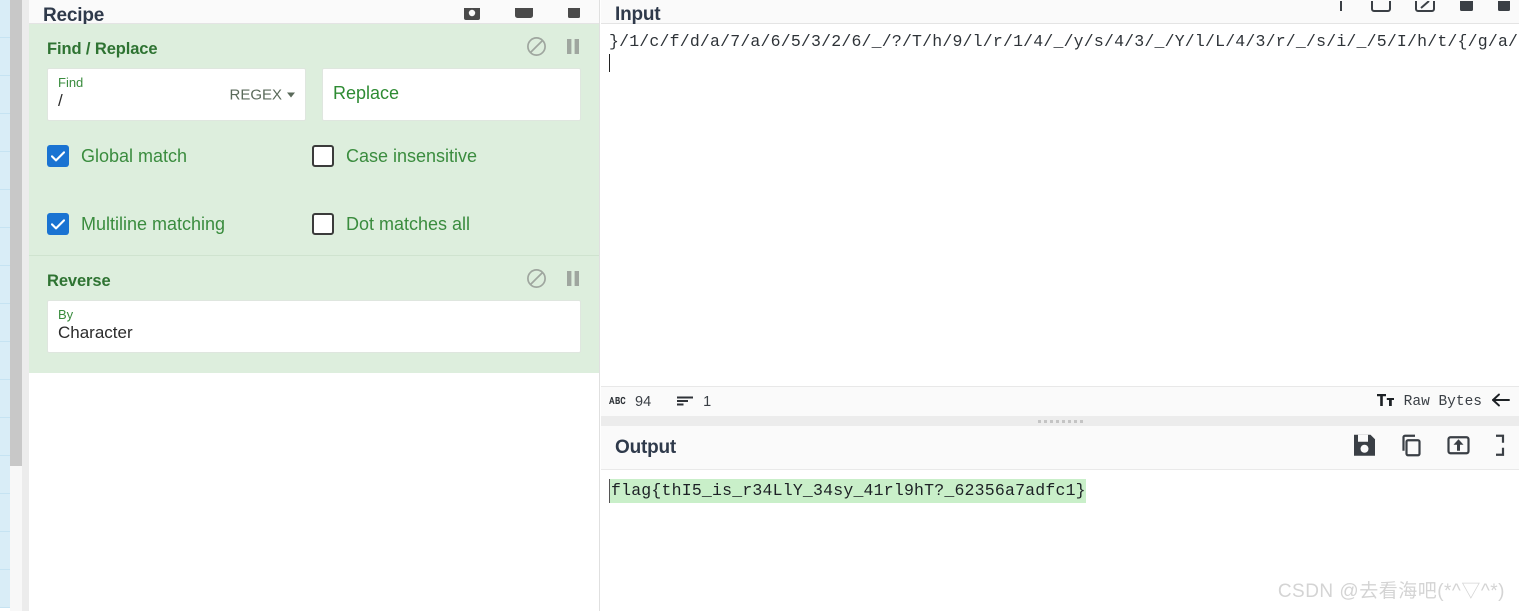 The width and height of the screenshot is (1519, 611). Describe the element at coordinates (366, 93) in the screenshot. I see `replace-placeholder: Replace` at that location.